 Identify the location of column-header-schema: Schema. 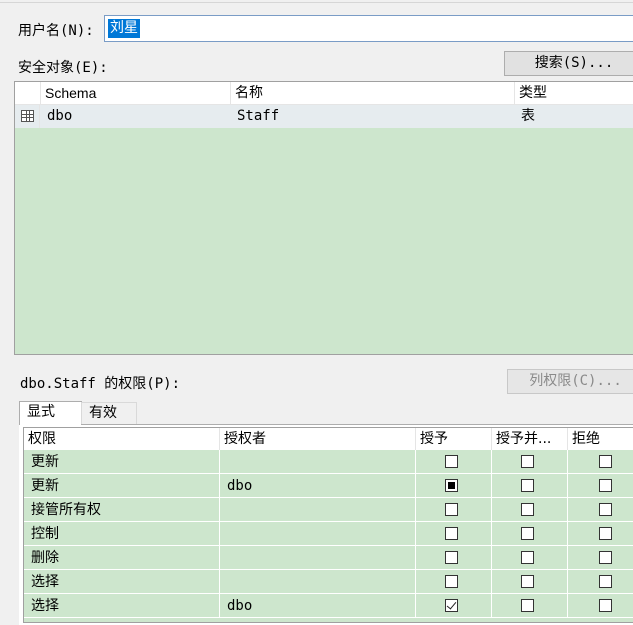
(136, 93).